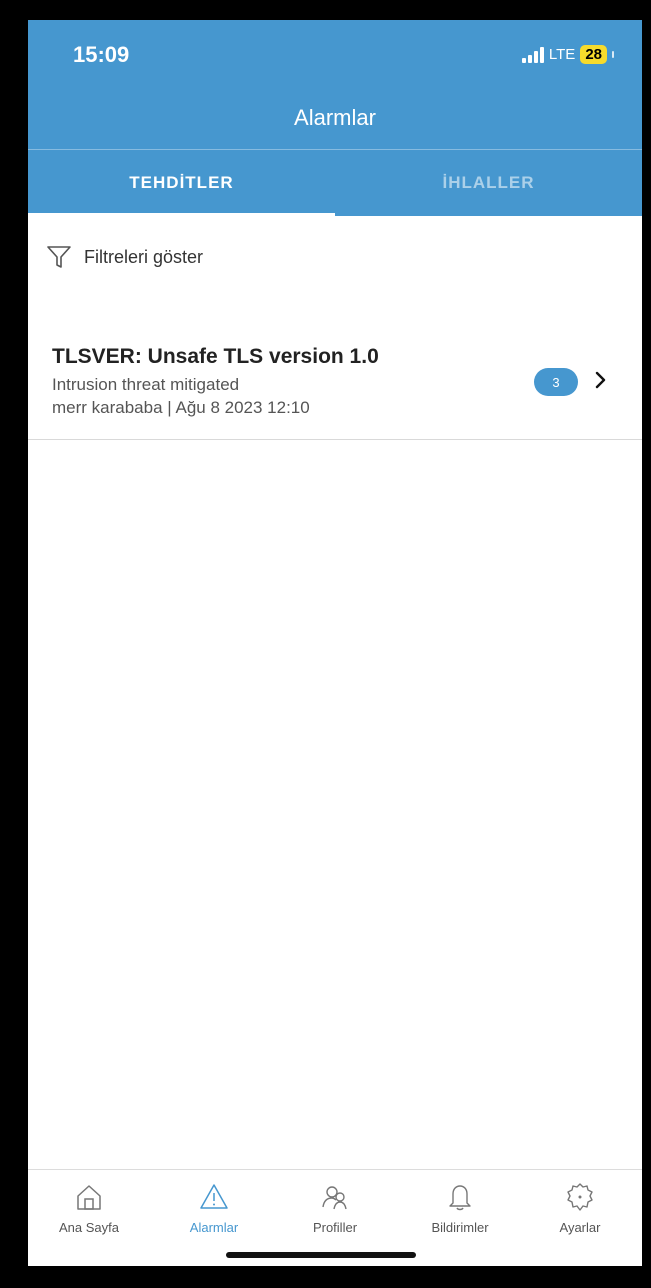 The image size is (651, 1288). I want to click on nav-settings-label: Ayarlar, so click(580, 1227).